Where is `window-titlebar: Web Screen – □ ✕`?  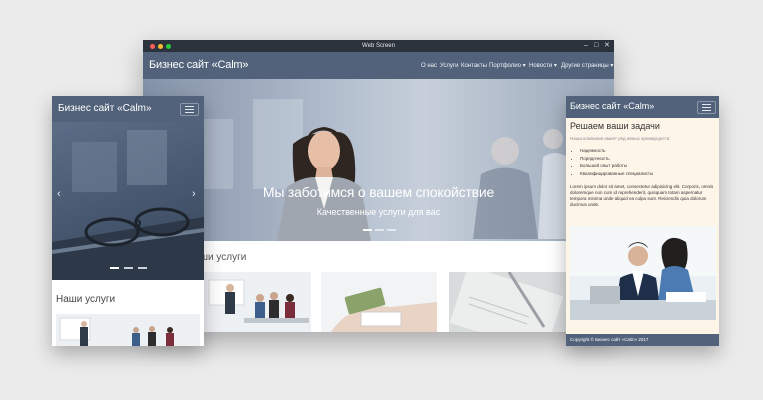
window-titlebar: Web Screen – □ ✕ is located at coordinates (378, 46).